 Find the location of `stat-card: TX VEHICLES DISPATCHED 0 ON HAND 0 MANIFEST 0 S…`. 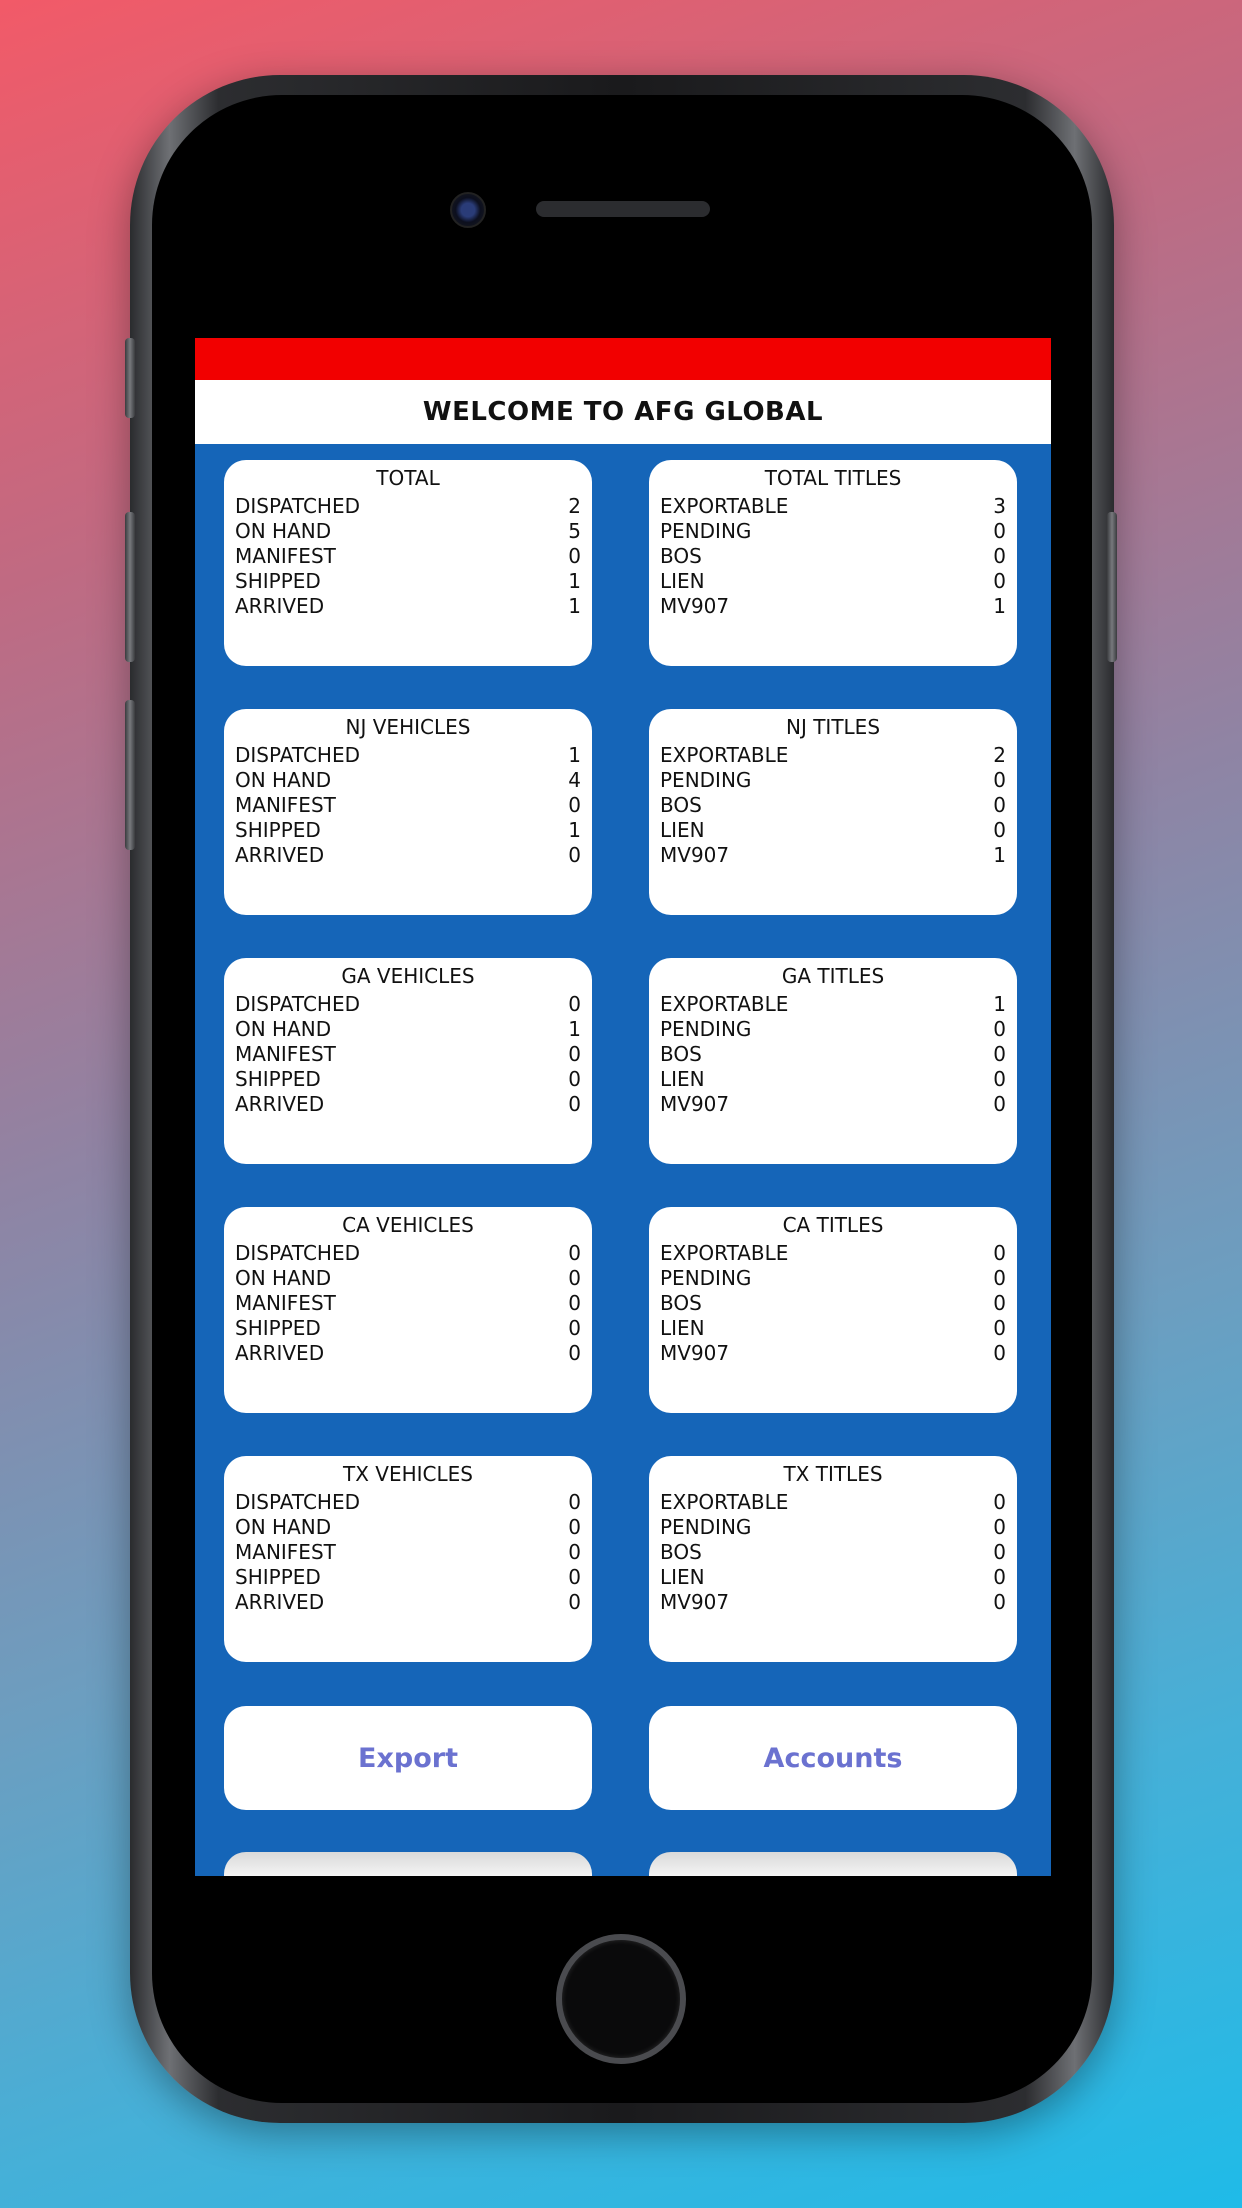

stat-card: TX VEHICLES DISPATCHED 0 ON HAND 0 MANIFEST 0 S… is located at coordinates (408, 1559).